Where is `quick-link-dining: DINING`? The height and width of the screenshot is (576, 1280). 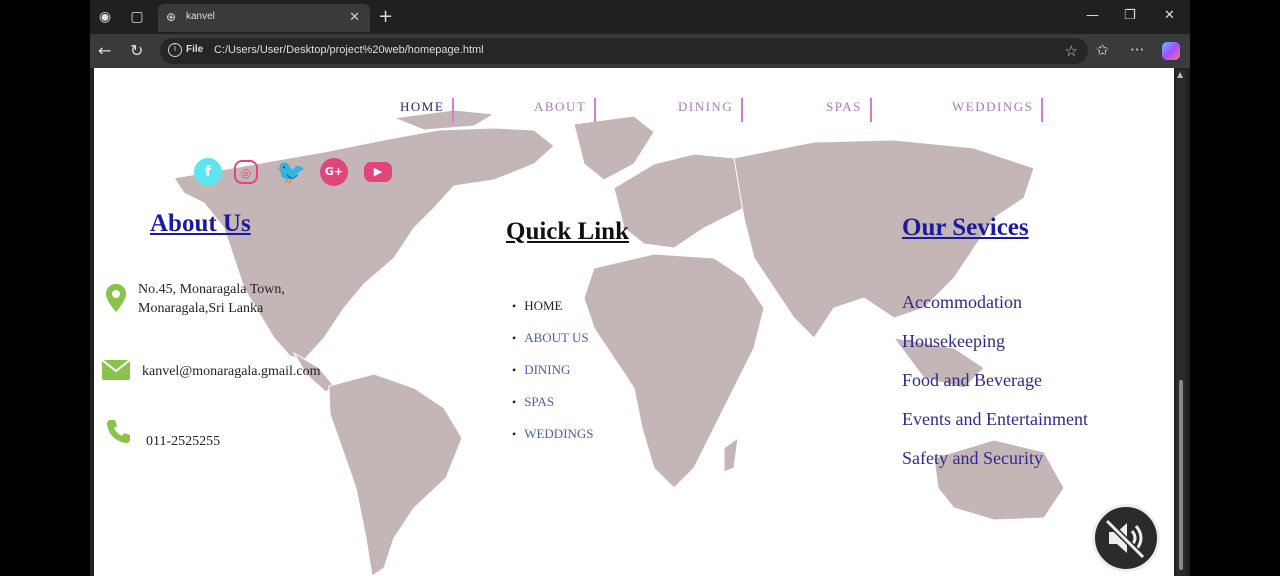 quick-link-dining: DINING is located at coordinates (541, 370).